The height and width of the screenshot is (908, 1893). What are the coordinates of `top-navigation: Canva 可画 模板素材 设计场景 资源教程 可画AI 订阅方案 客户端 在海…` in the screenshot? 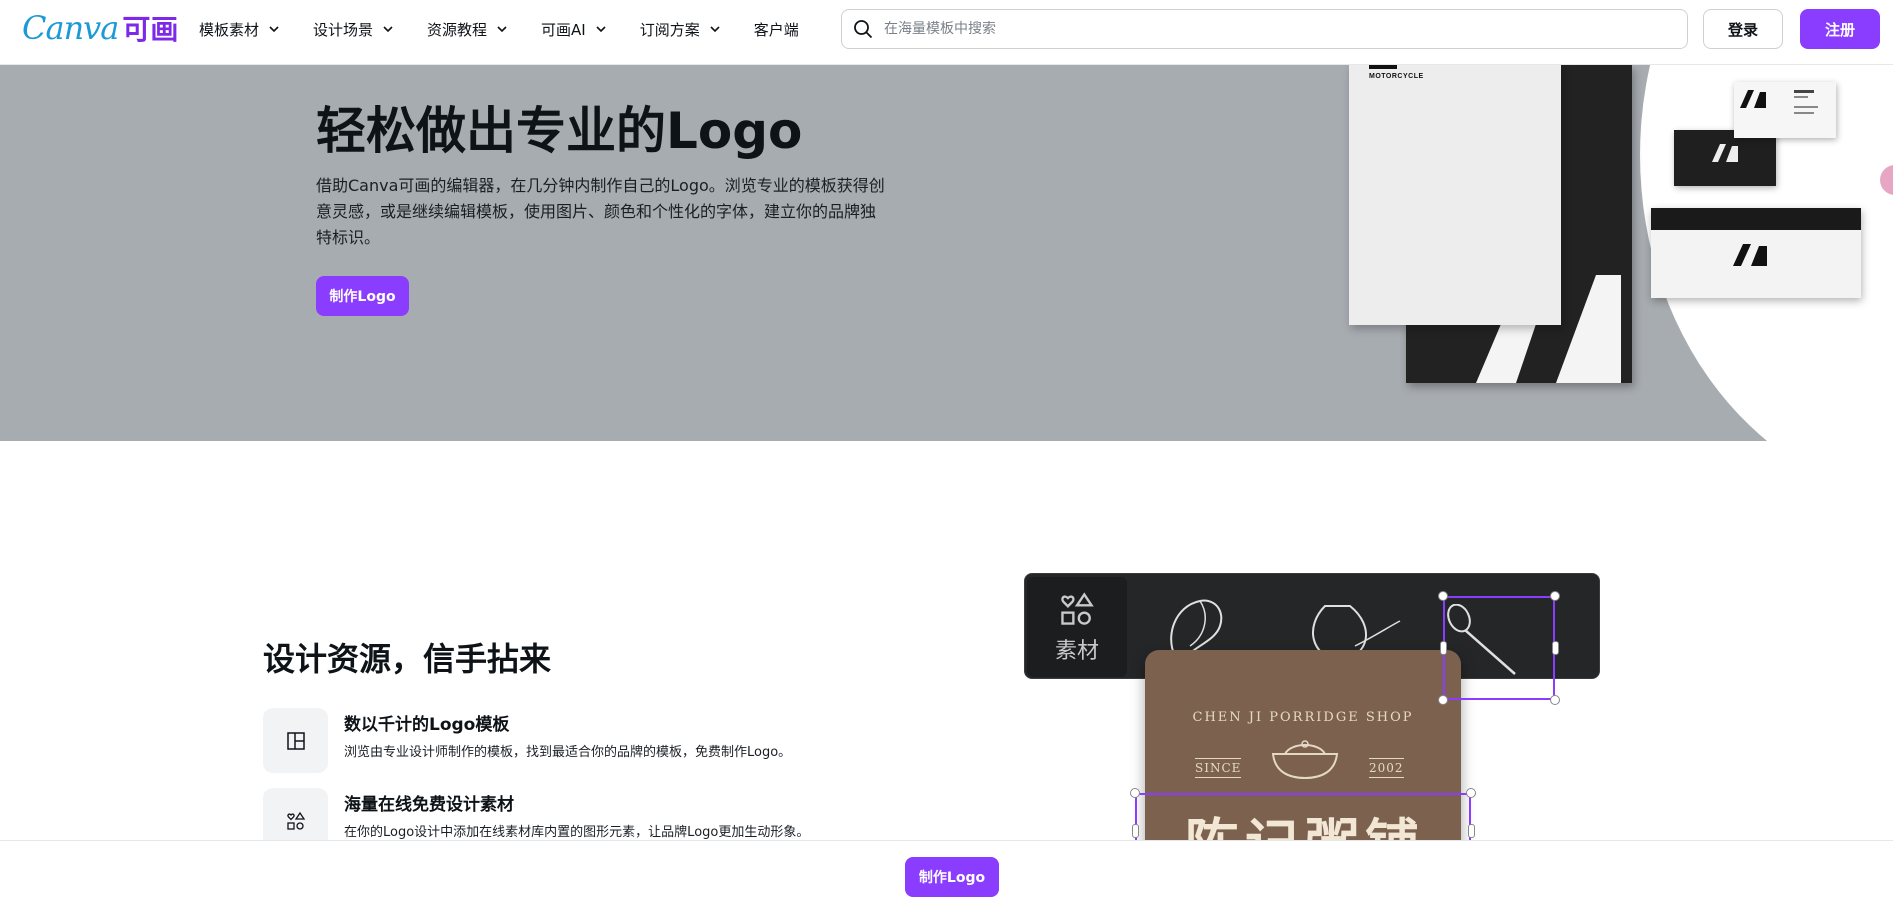 It's located at (946, 32).